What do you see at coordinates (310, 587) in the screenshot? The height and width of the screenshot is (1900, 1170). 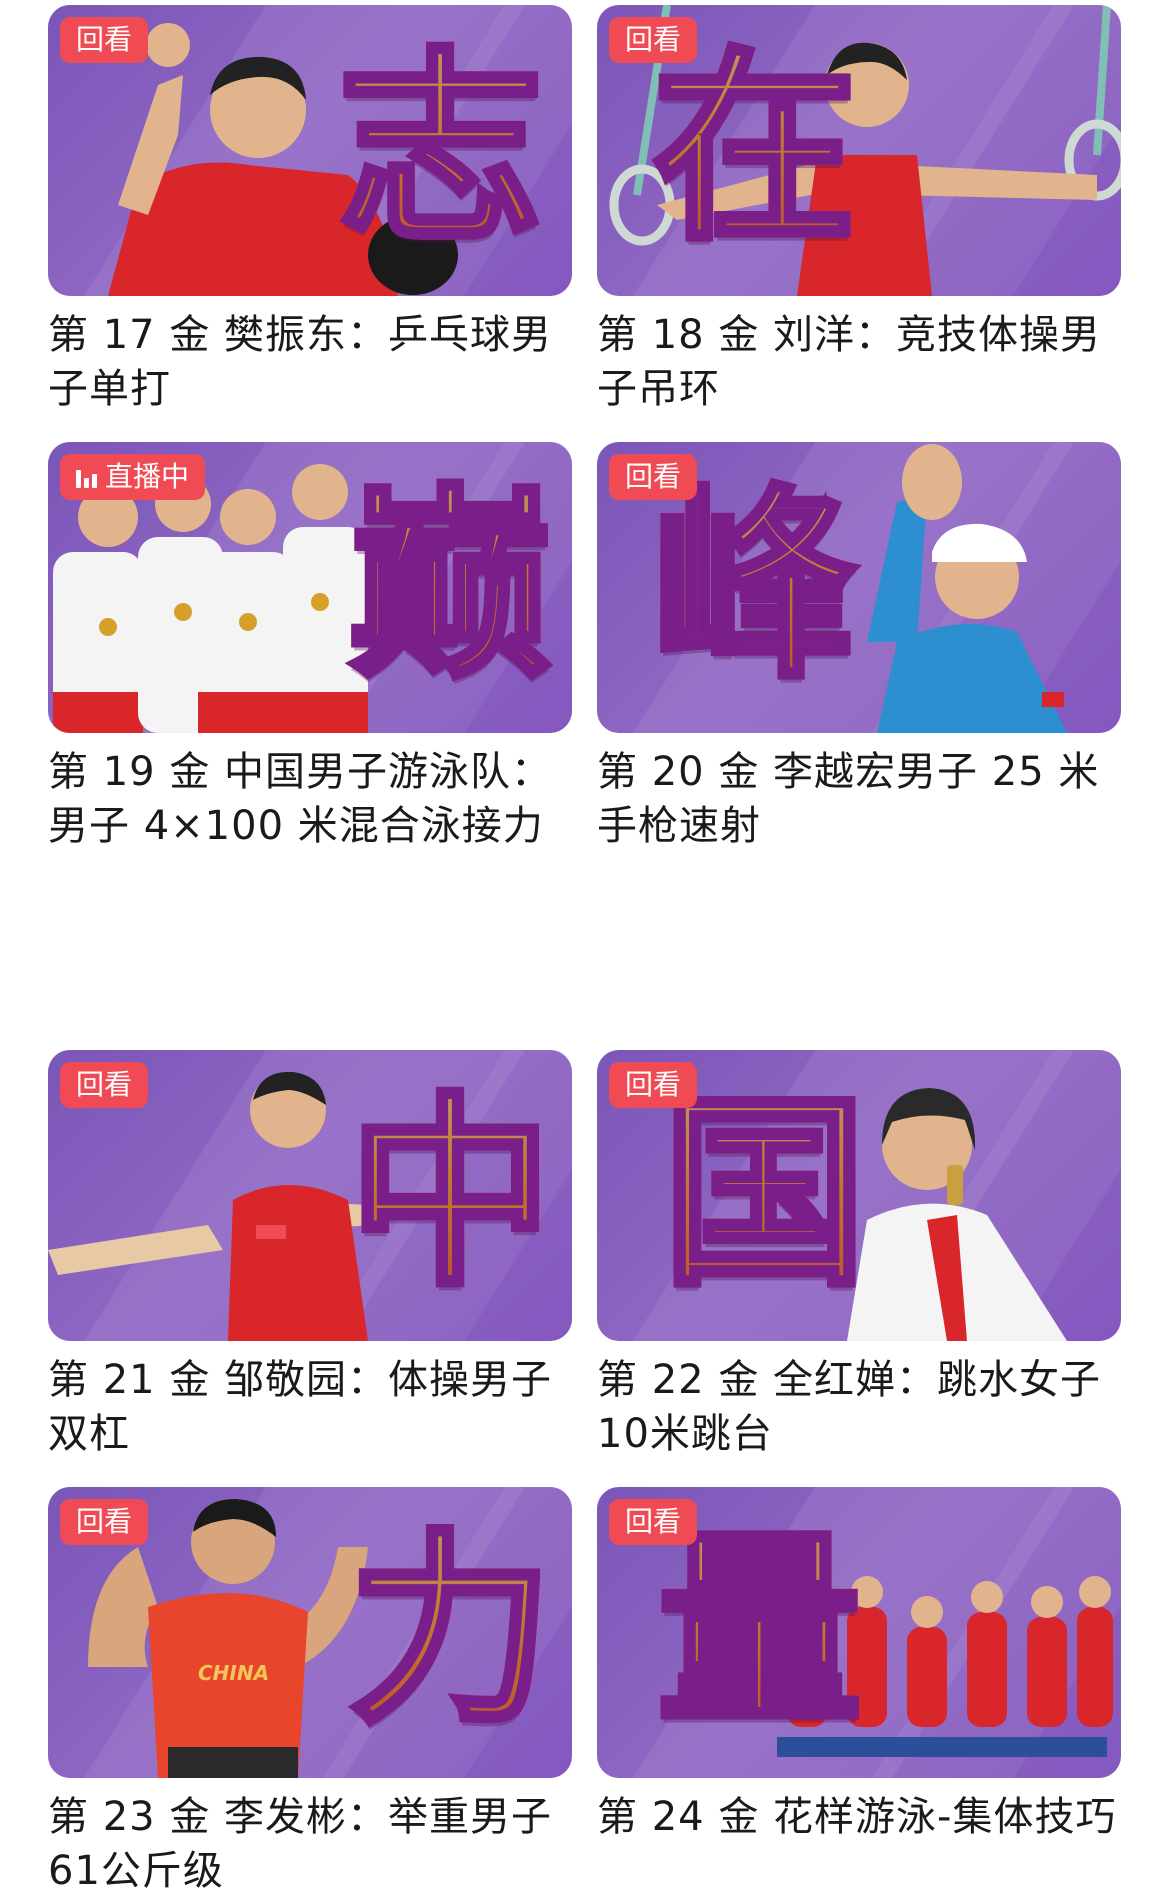 I see `video-thumbnail: 巅 直播中` at bounding box center [310, 587].